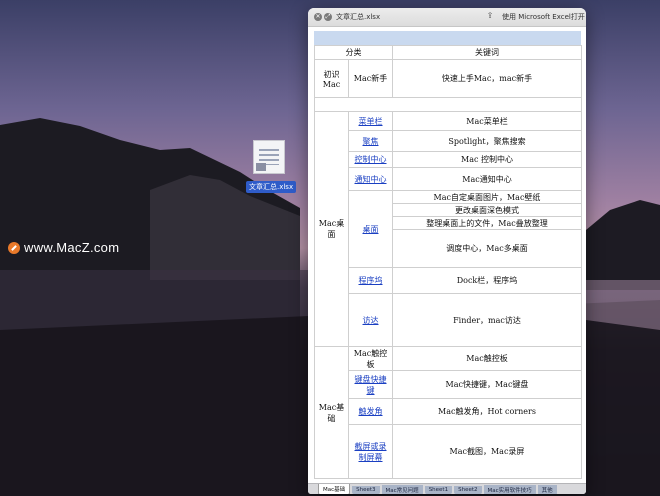  I want to click on window-title: 文章汇总.xlsx, so click(358, 17).